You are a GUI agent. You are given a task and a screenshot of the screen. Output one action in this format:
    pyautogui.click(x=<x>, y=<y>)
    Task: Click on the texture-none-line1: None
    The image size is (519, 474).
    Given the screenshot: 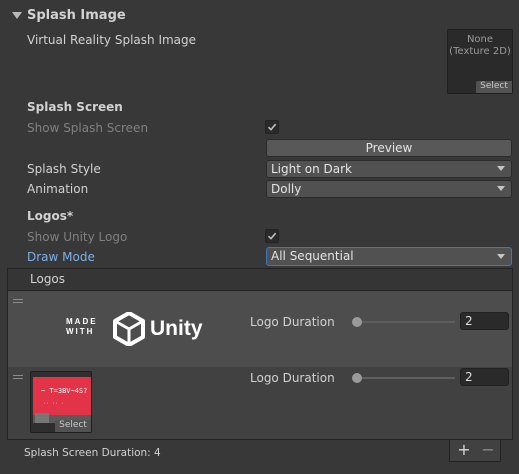 What is the action you would take?
    pyautogui.click(x=480, y=39)
    